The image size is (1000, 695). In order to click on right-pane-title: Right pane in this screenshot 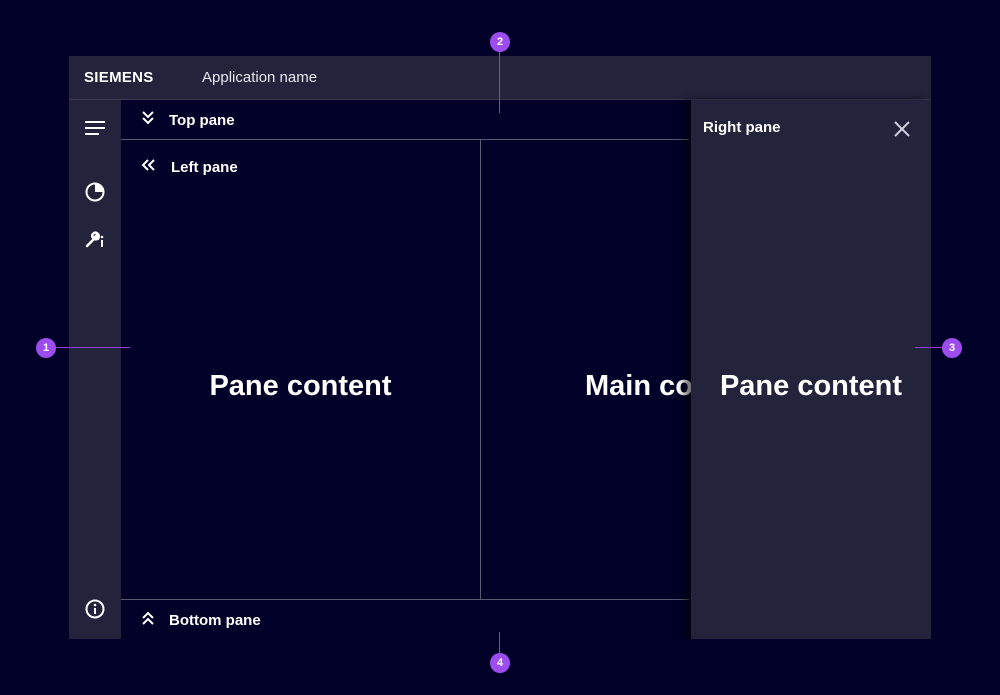, I will do `click(742, 127)`.